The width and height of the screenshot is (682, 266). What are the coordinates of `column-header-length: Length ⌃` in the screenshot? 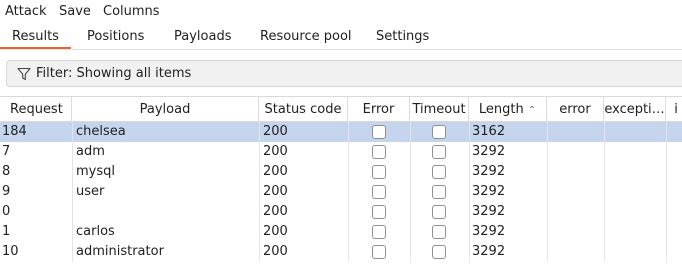 It's located at (508, 109).